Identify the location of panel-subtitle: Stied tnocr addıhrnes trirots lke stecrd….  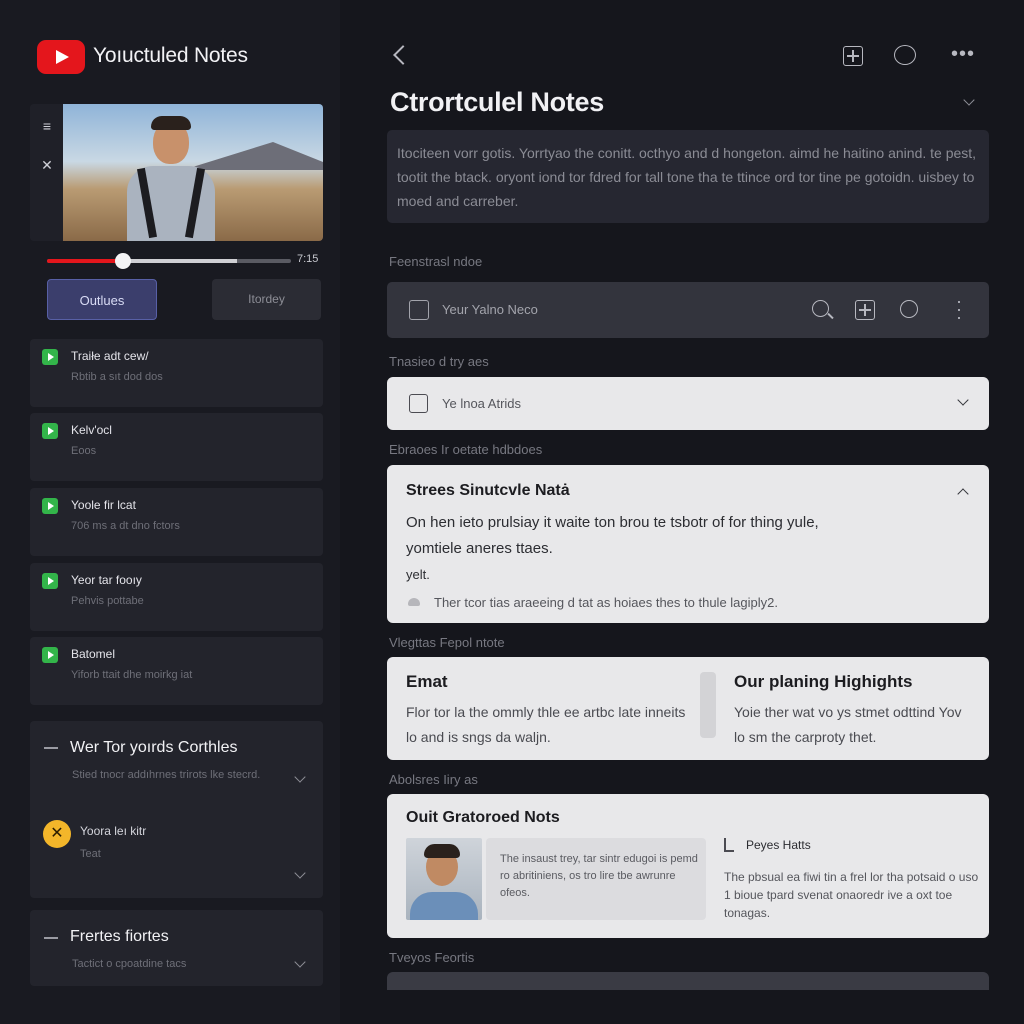
(166, 775).